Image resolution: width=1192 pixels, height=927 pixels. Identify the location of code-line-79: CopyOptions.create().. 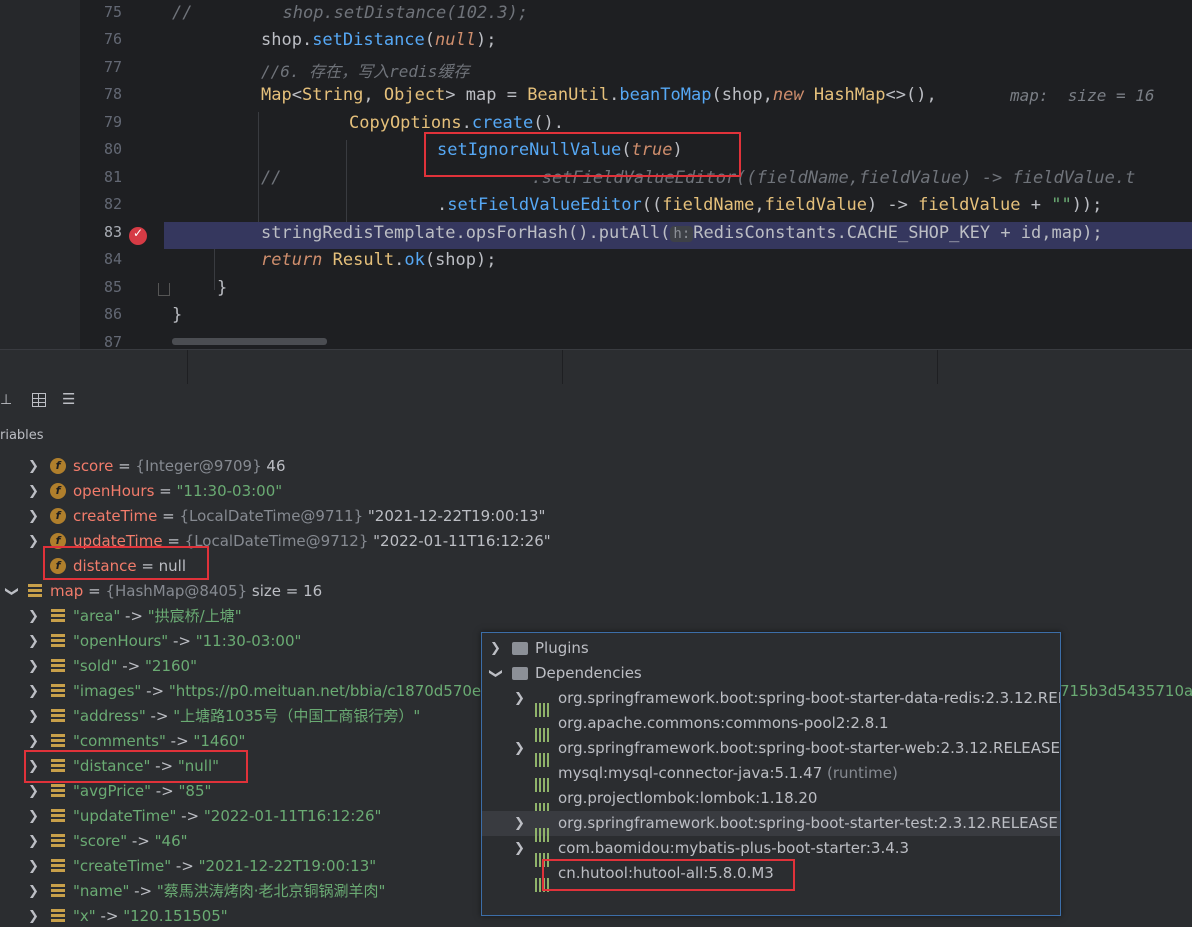
(456, 123).